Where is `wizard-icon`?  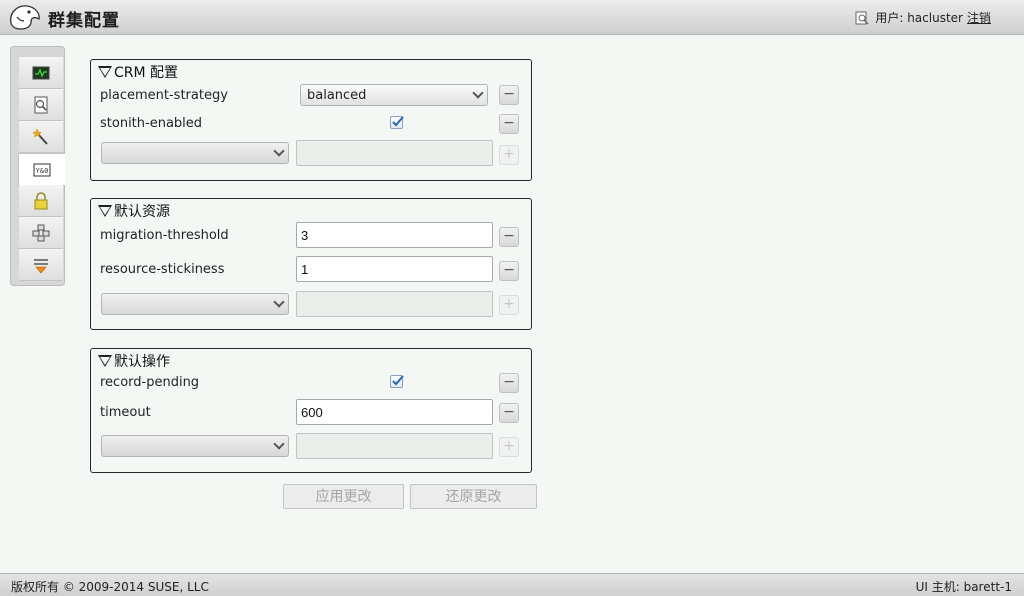 wizard-icon is located at coordinates (40, 136).